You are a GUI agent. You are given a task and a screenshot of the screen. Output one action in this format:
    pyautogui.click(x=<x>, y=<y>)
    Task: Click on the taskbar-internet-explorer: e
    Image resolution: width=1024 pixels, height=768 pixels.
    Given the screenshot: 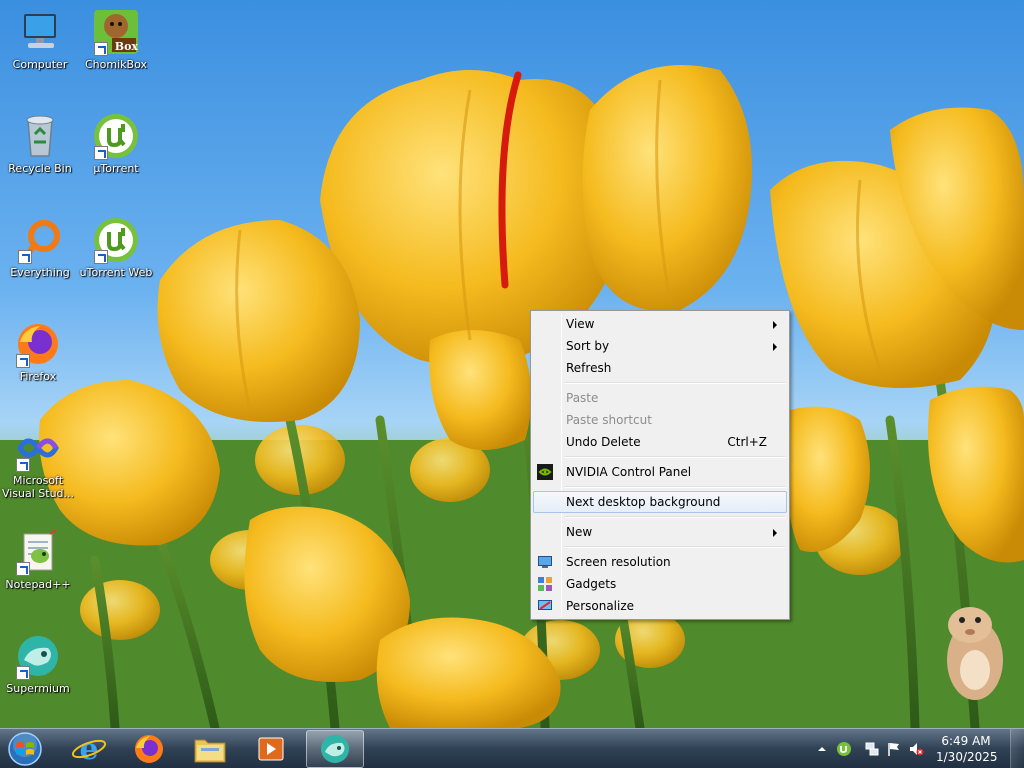 What is the action you would take?
    pyautogui.click(x=89, y=749)
    